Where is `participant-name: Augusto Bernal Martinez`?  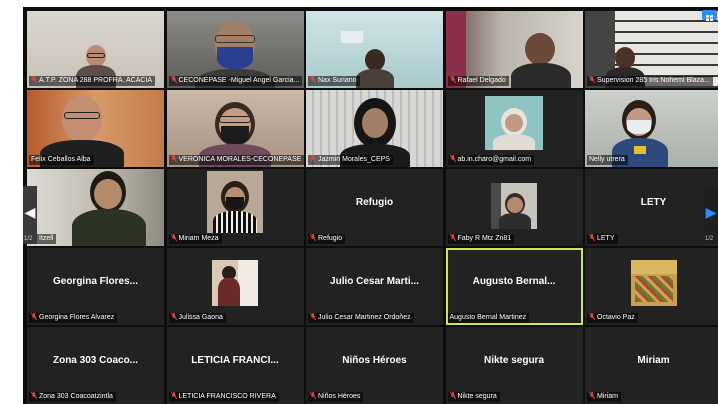 participant-name: Augusto Bernal Martinez is located at coordinates (488, 317).